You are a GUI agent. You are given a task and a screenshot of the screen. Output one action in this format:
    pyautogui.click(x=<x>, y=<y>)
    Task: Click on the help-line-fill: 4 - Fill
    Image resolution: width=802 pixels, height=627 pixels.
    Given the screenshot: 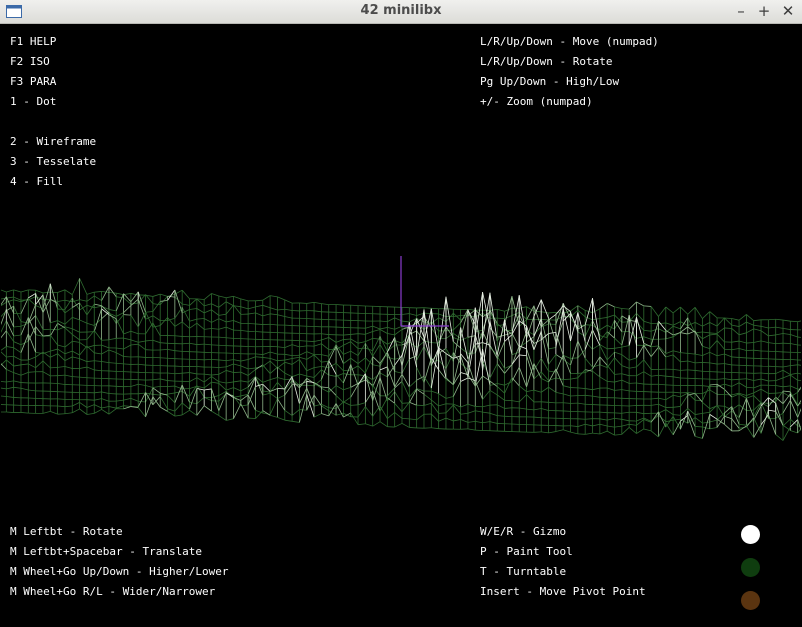 What is the action you would take?
    pyautogui.click(x=36, y=181)
    